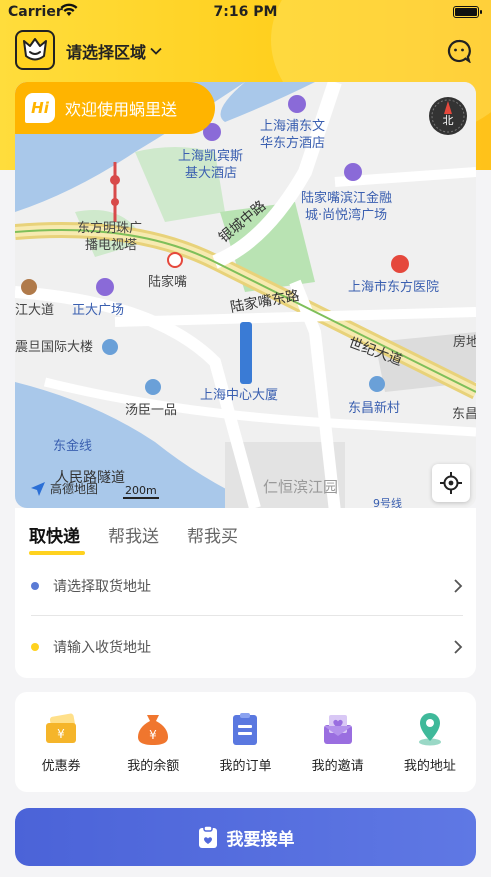 The image size is (491, 877). I want to click on clock: 7:16 PM, so click(245, 12).